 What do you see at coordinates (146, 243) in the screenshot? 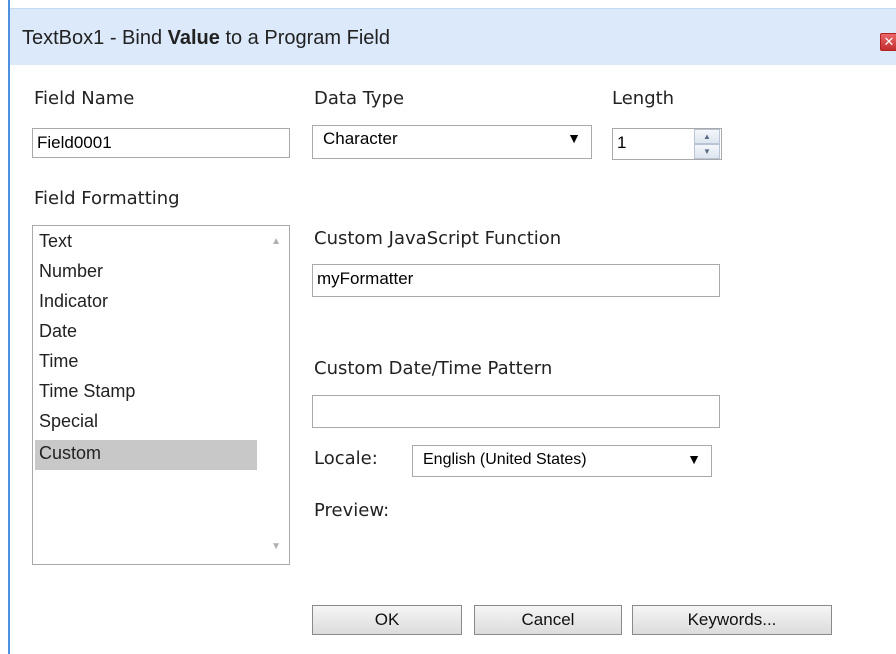
I see `list-item-text: Text` at bounding box center [146, 243].